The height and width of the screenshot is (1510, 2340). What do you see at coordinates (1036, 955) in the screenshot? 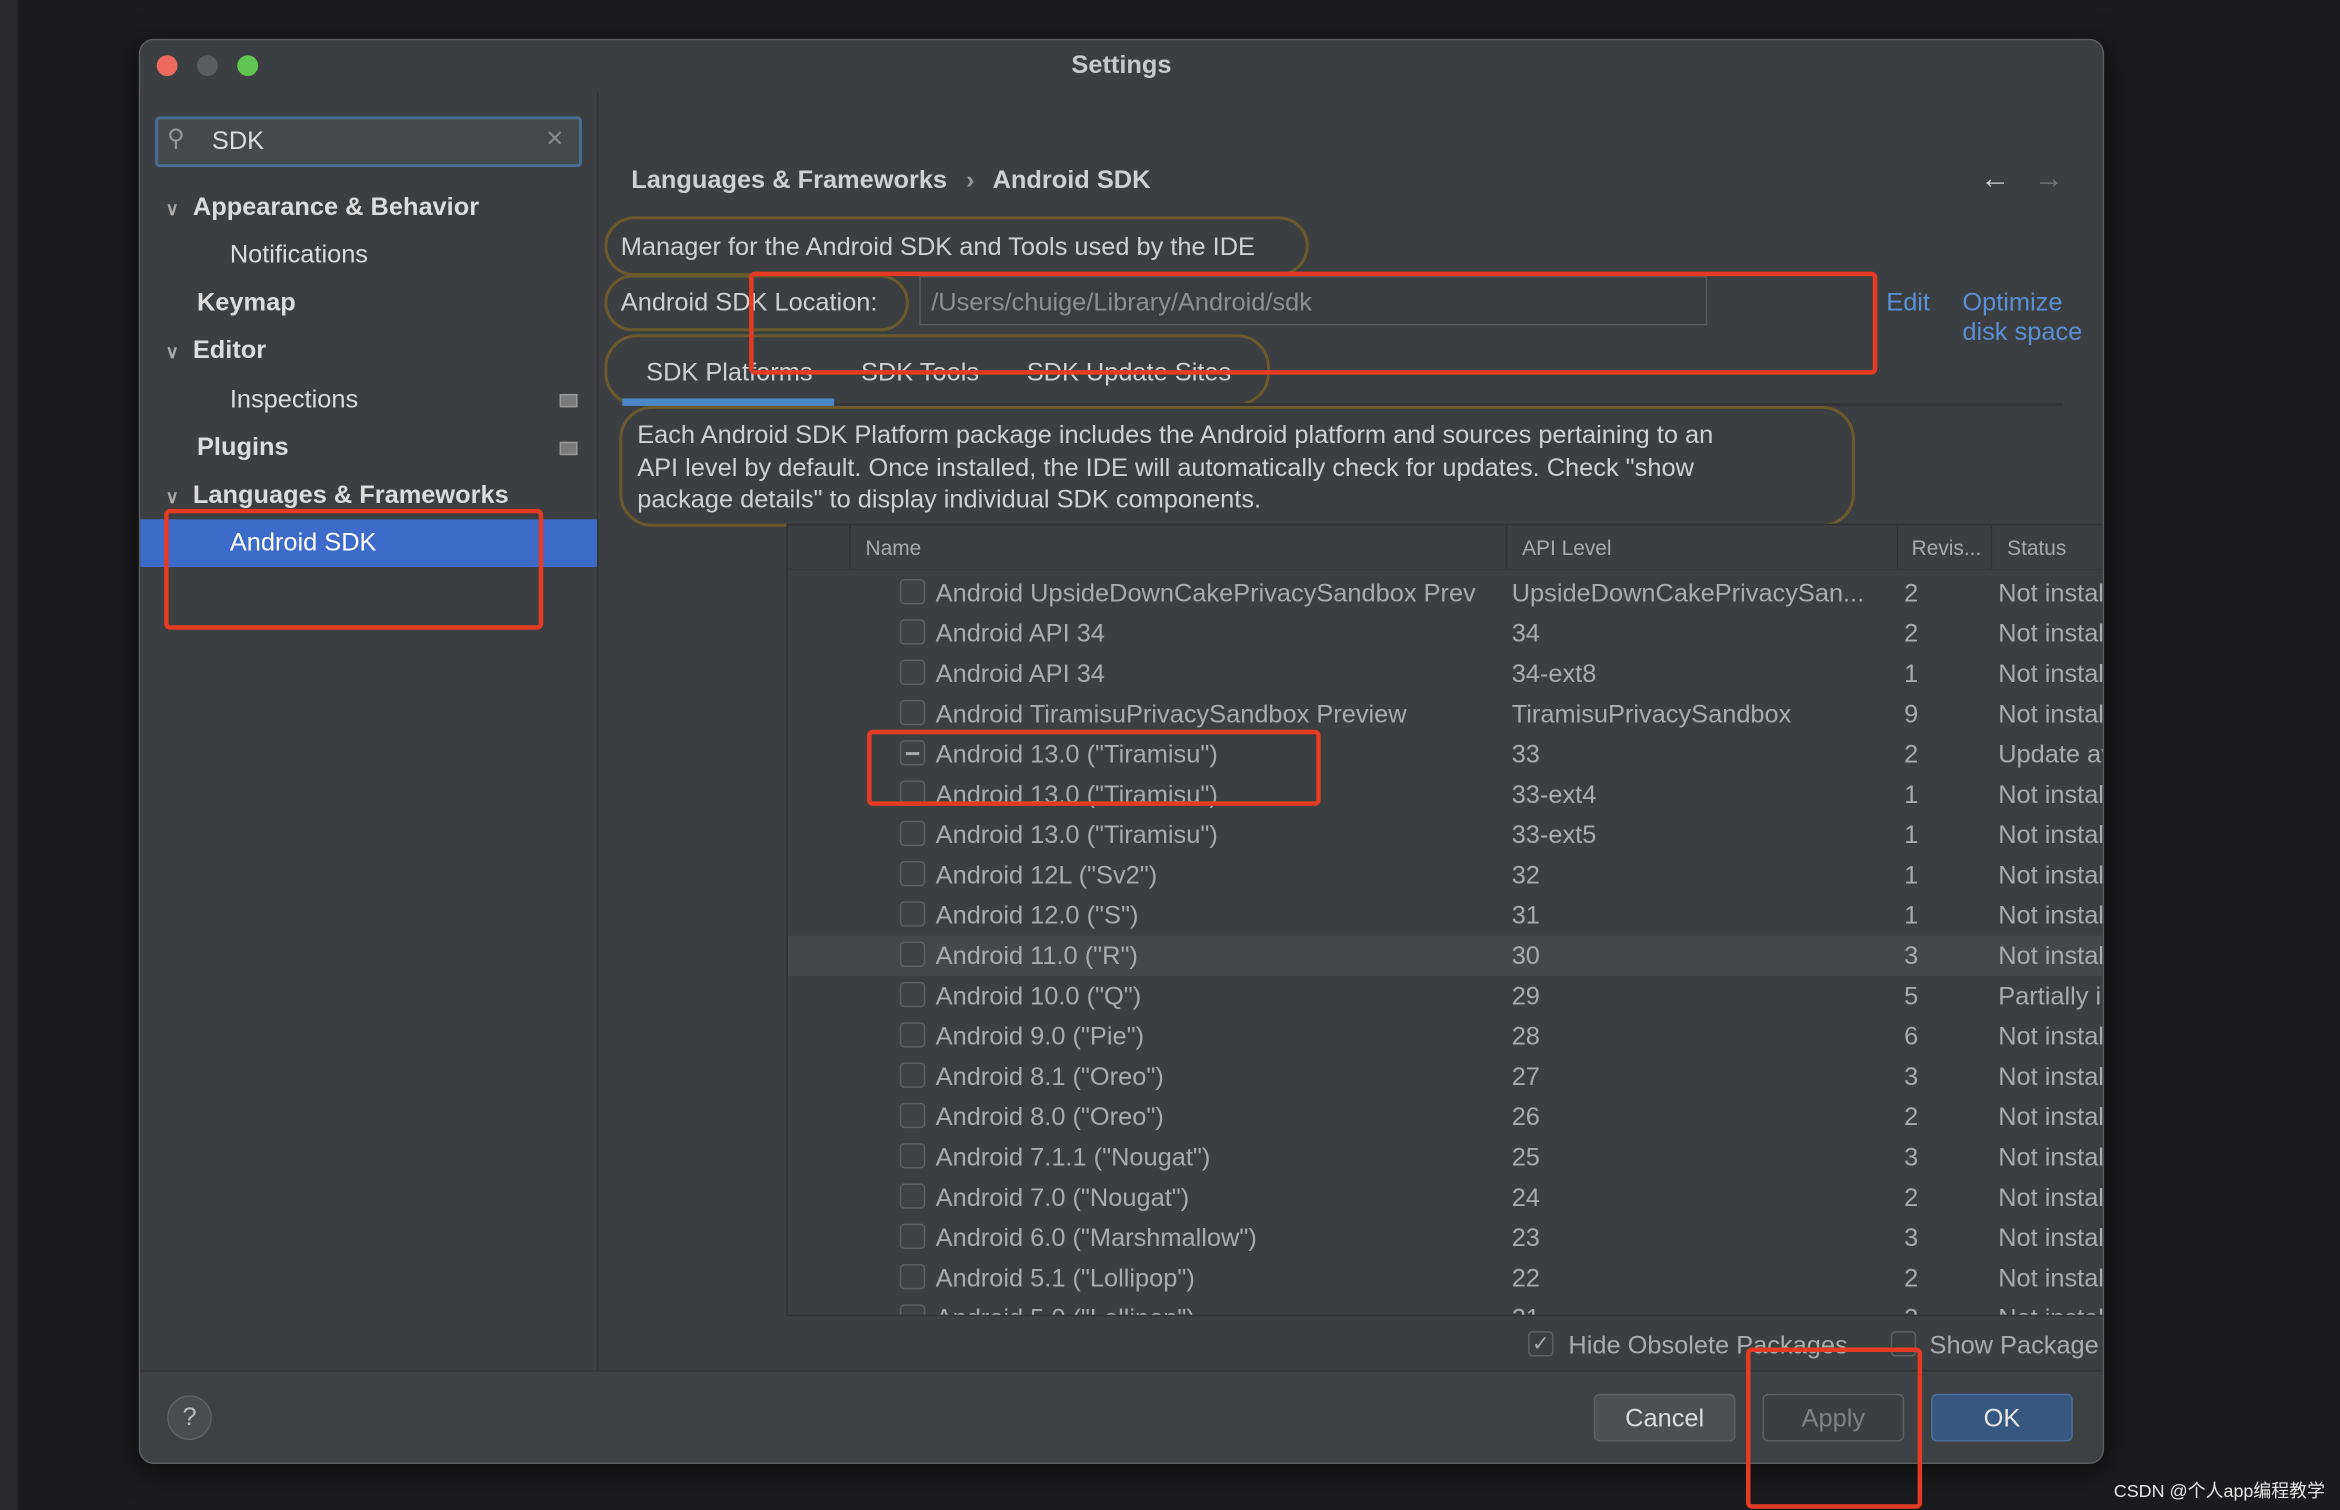
I see `row-name: Android 11.0 ("R")` at bounding box center [1036, 955].